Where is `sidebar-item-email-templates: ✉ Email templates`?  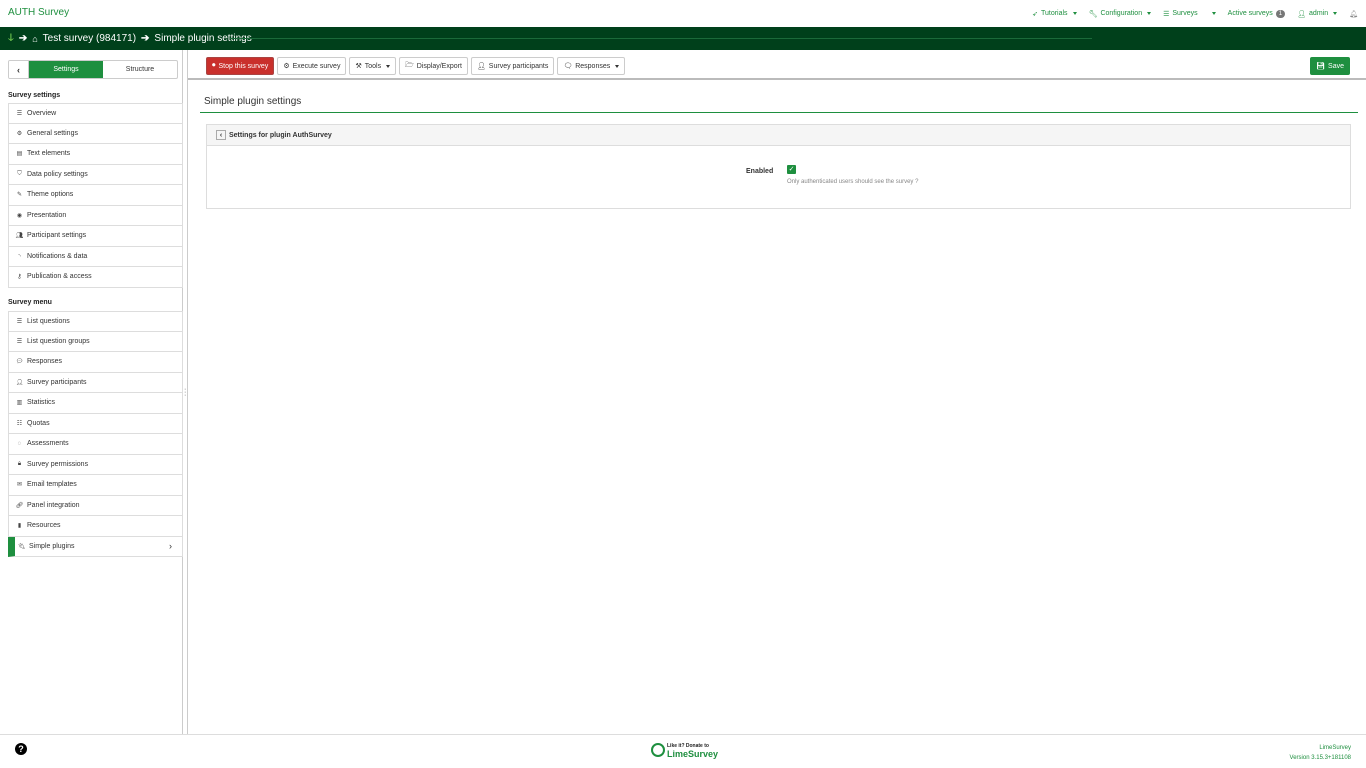
sidebar-item-email-templates: ✉ Email templates is located at coordinates (95, 485).